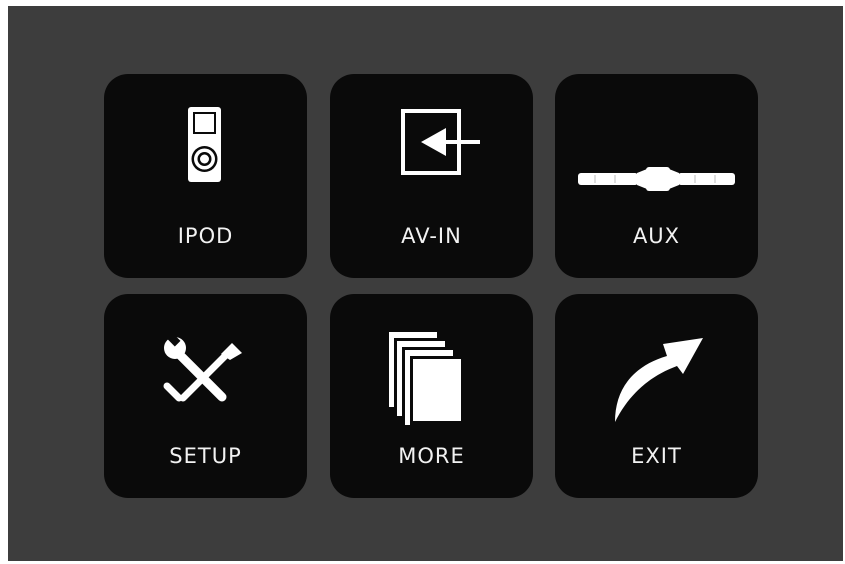 Image resolution: width=845 pixels, height=564 pixels. What do you see at coordinates (205, 456) in the screenshot?
I see `setup-label: SETUP` at bounding box center [205, 456].